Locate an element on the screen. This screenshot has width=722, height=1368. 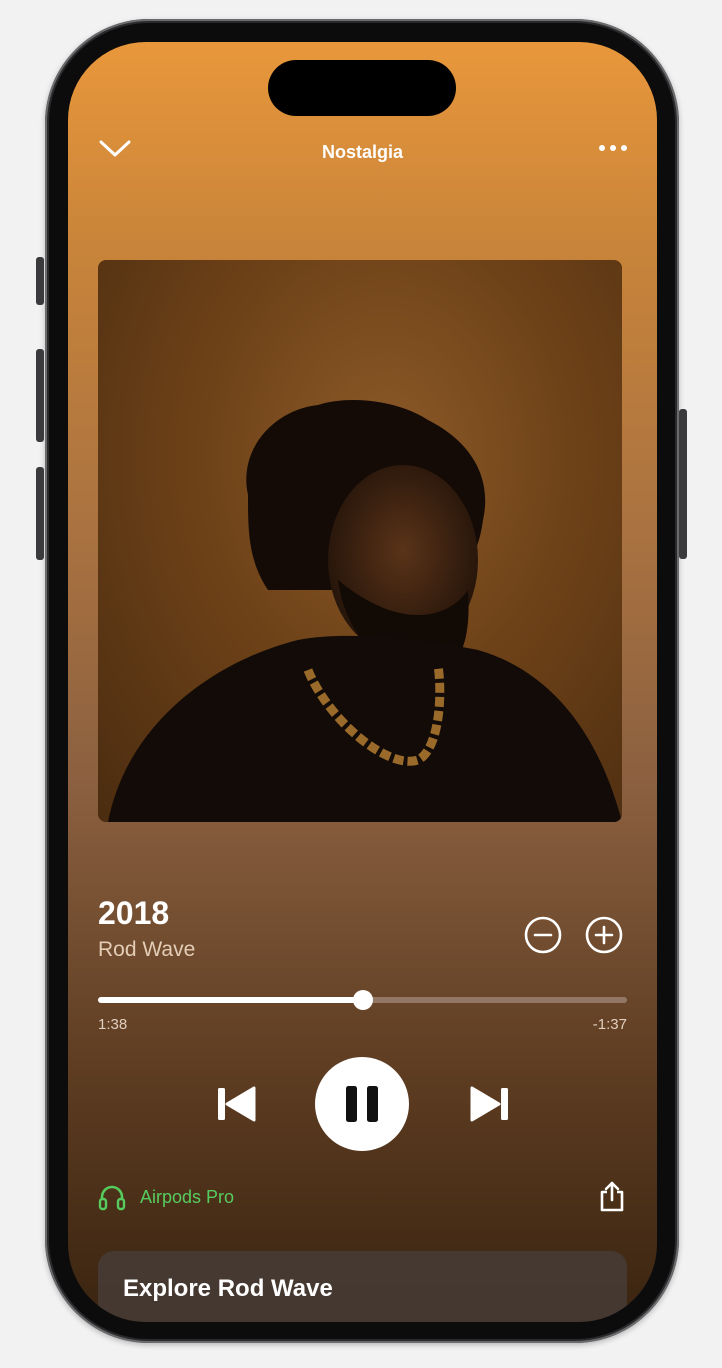
power-button is located at coordinates (683, 484).